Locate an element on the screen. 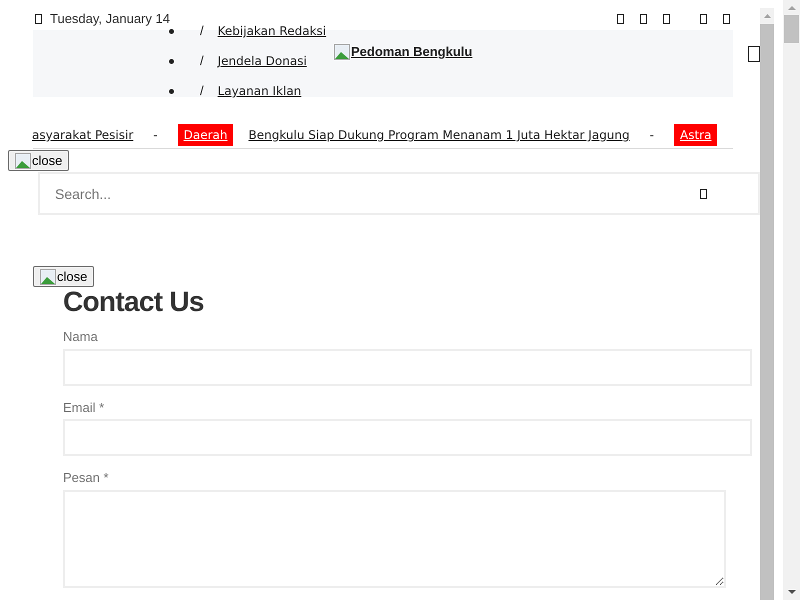 Image resolution: width=800 pixels, height=600 pixels. category-tag: Astra is located at coordinates (696, 135).